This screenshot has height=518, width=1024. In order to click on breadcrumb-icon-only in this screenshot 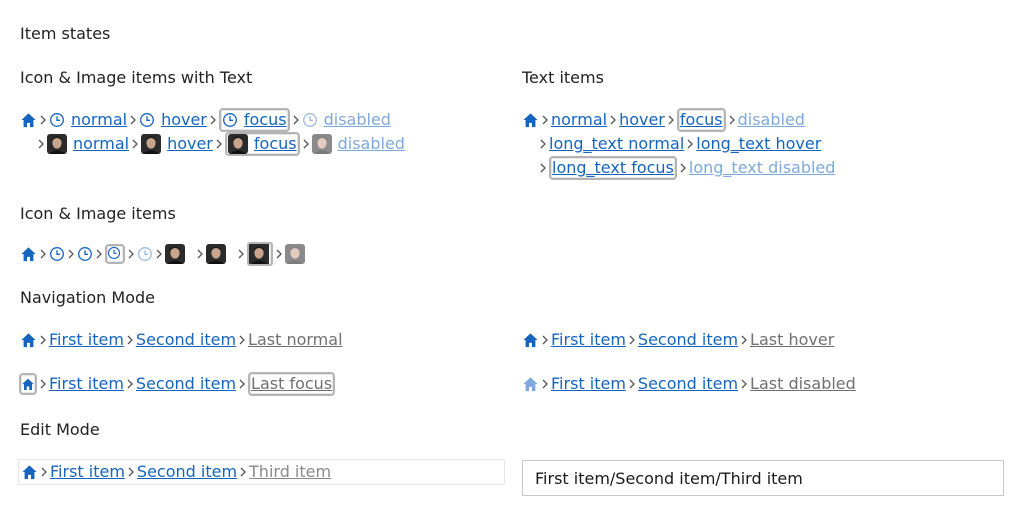, I will do `click(162, 254)`.